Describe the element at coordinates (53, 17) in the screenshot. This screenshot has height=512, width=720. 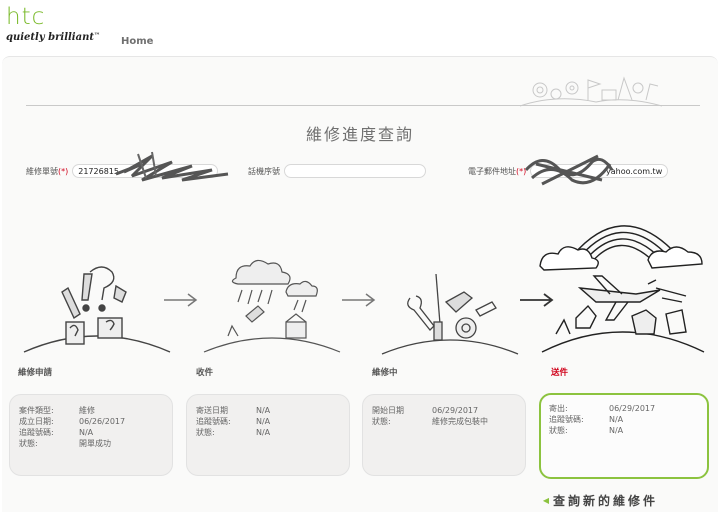
I see `htc-logo: htc` at that location.